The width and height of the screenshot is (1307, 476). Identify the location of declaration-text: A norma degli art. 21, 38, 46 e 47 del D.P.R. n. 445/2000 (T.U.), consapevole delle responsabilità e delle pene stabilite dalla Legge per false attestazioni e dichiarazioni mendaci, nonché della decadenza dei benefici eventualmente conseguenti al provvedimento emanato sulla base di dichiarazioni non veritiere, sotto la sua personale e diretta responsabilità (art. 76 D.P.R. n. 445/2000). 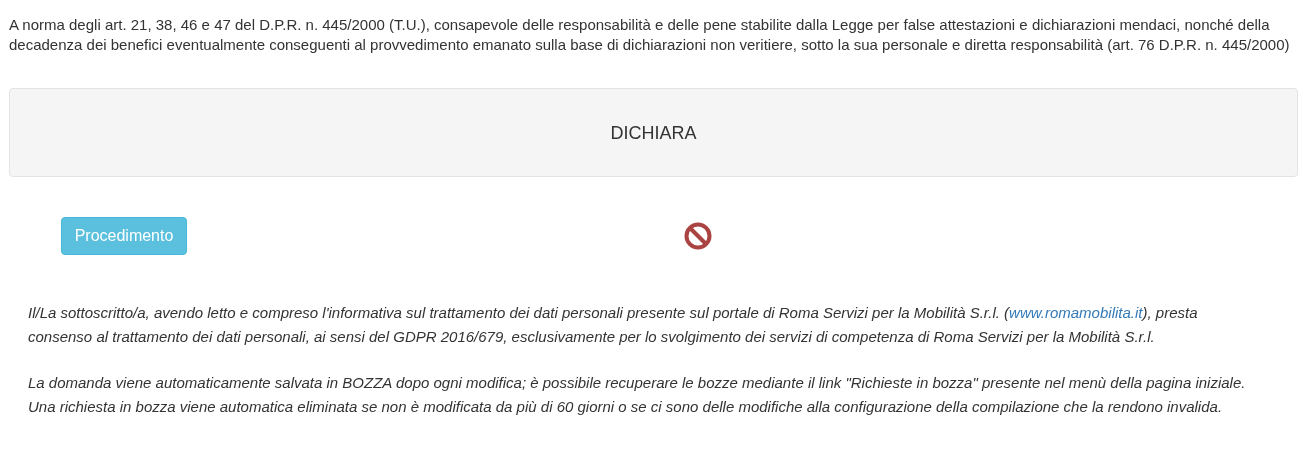
(650, 35).